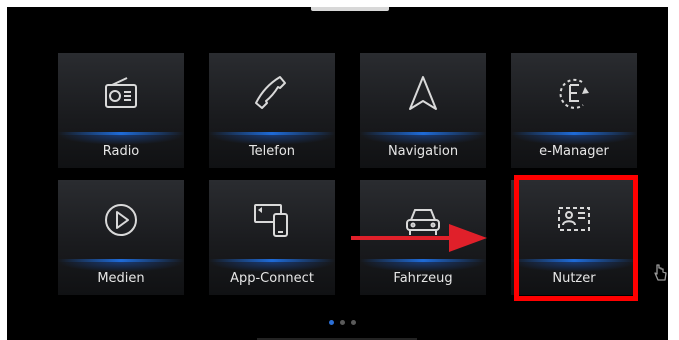 This screenshot has height=340, width=679. I want to click on tile-navigation: Navigation, so click(423, 110).